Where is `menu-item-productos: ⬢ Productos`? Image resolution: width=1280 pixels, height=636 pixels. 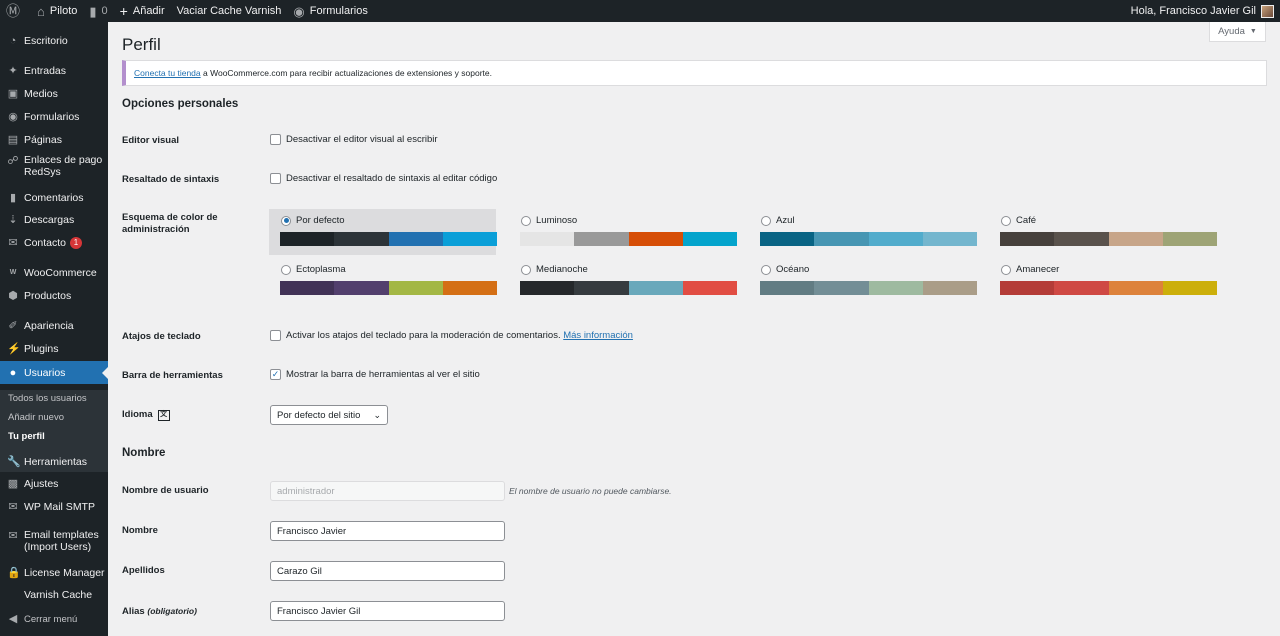
menu-item-productos: ⬢ Productos is located at coordinates (54, 296).